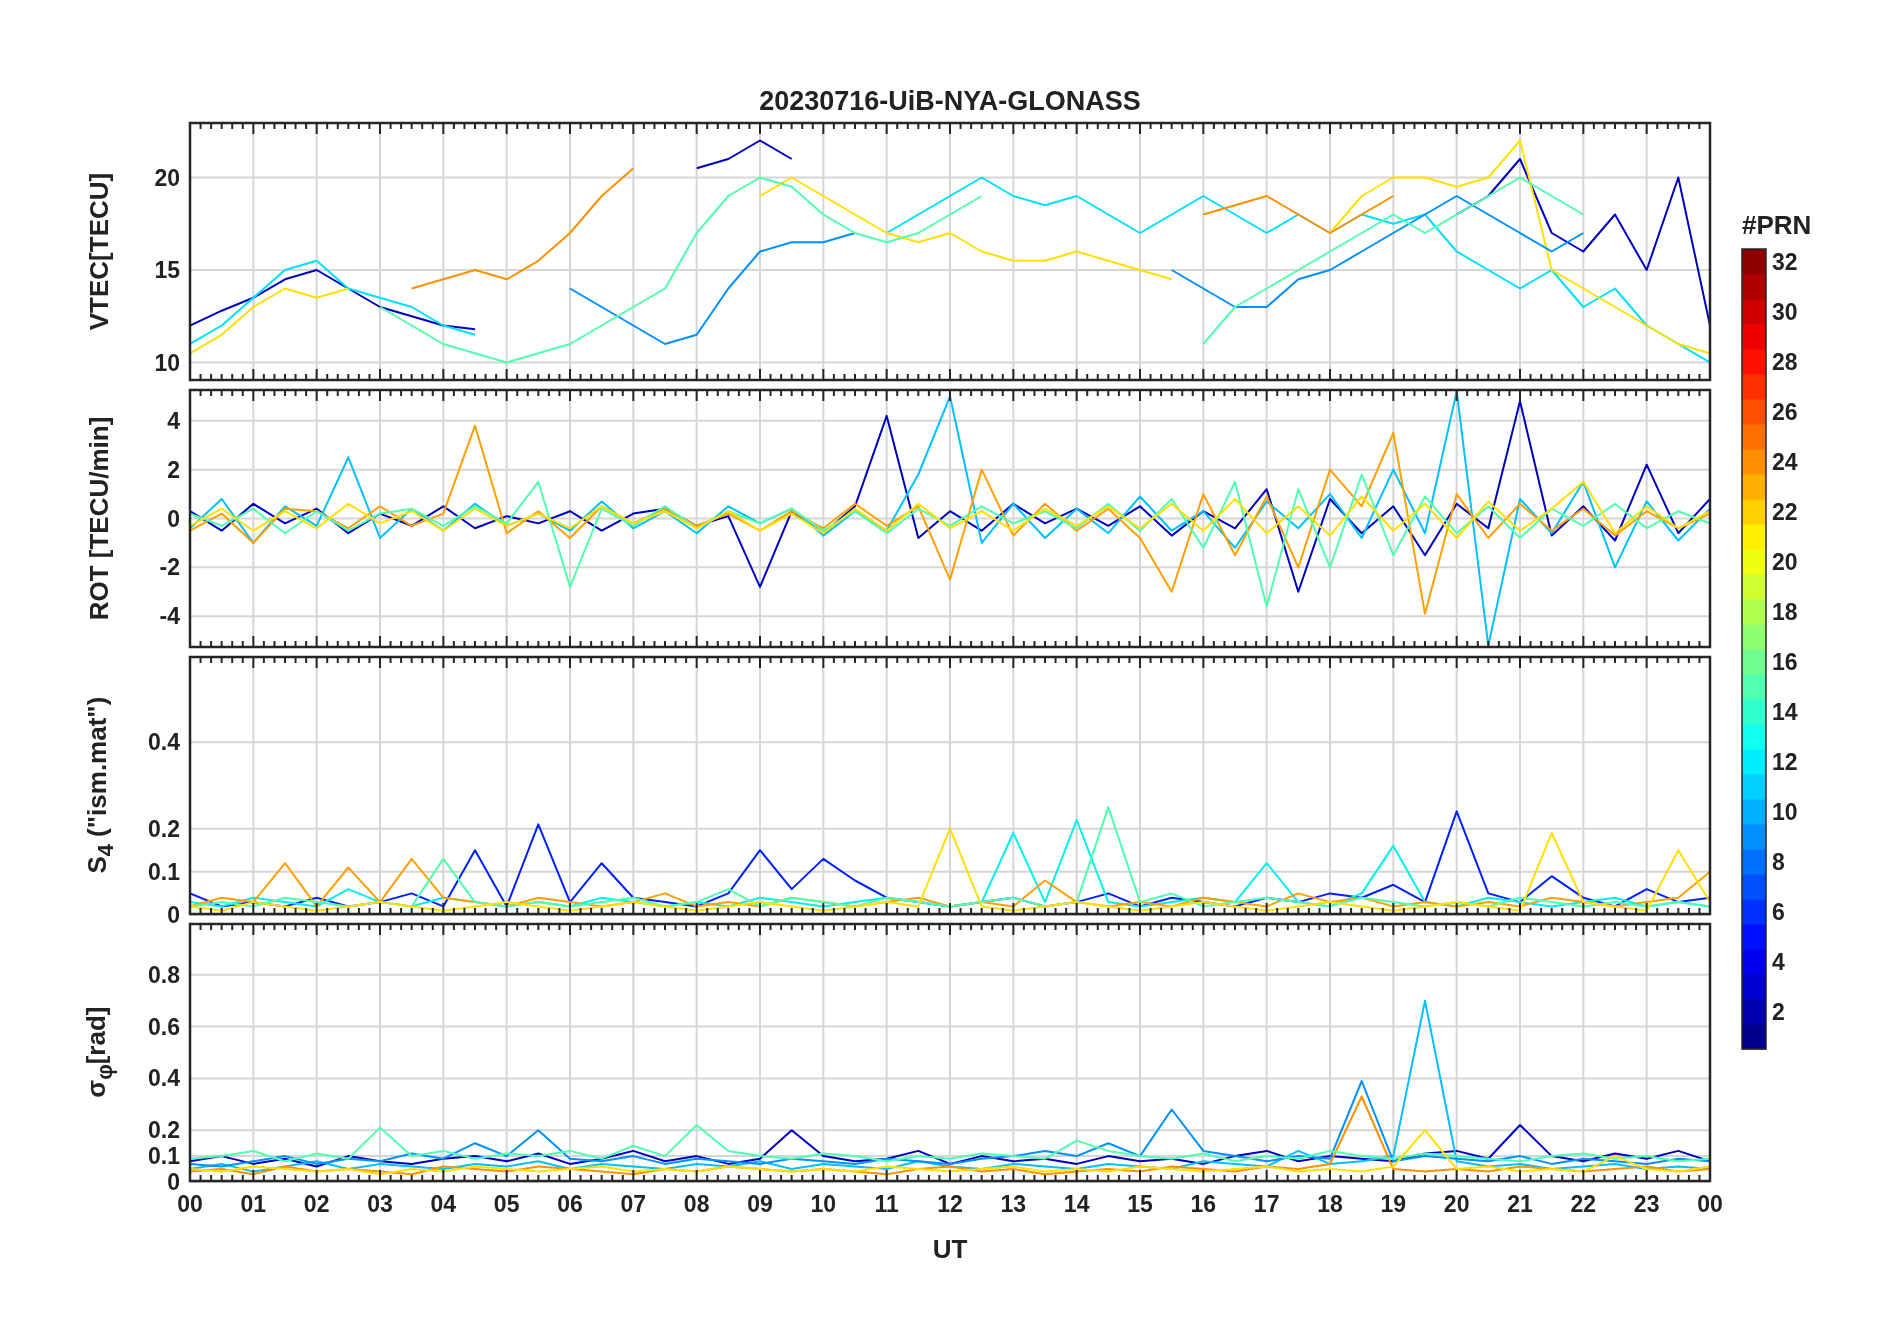  I want to click on x-tick-label: 10, so click(823, 1204).